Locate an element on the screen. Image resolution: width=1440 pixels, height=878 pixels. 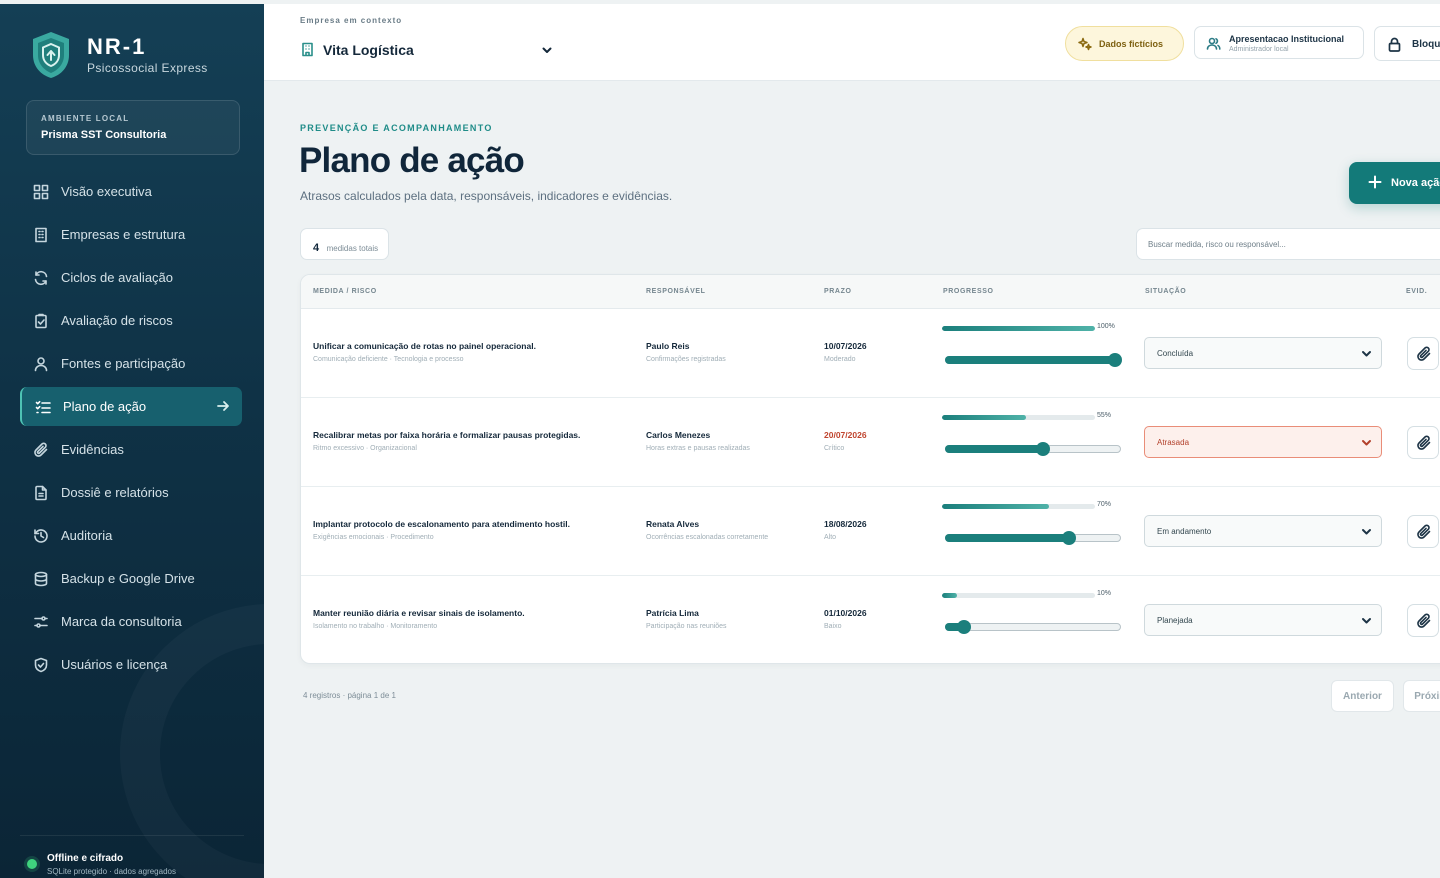
building-icon is located at coordinates (41, 235).